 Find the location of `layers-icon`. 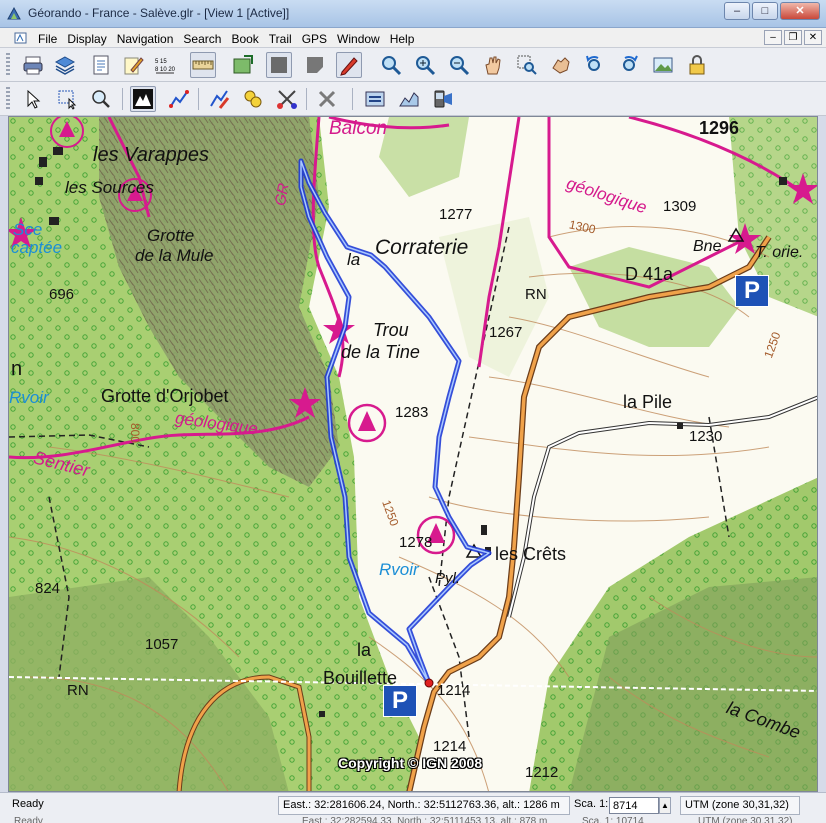

layers-icon is located at coordinates (65, 65).